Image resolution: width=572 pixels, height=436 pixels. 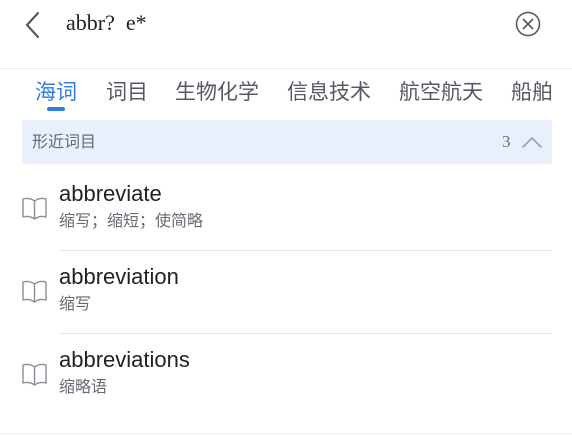 What do you see at coordinates (532, 92) in the screenshot?
I see `tab-shipbuilding: 船舶` at bounding box center [532, 92].